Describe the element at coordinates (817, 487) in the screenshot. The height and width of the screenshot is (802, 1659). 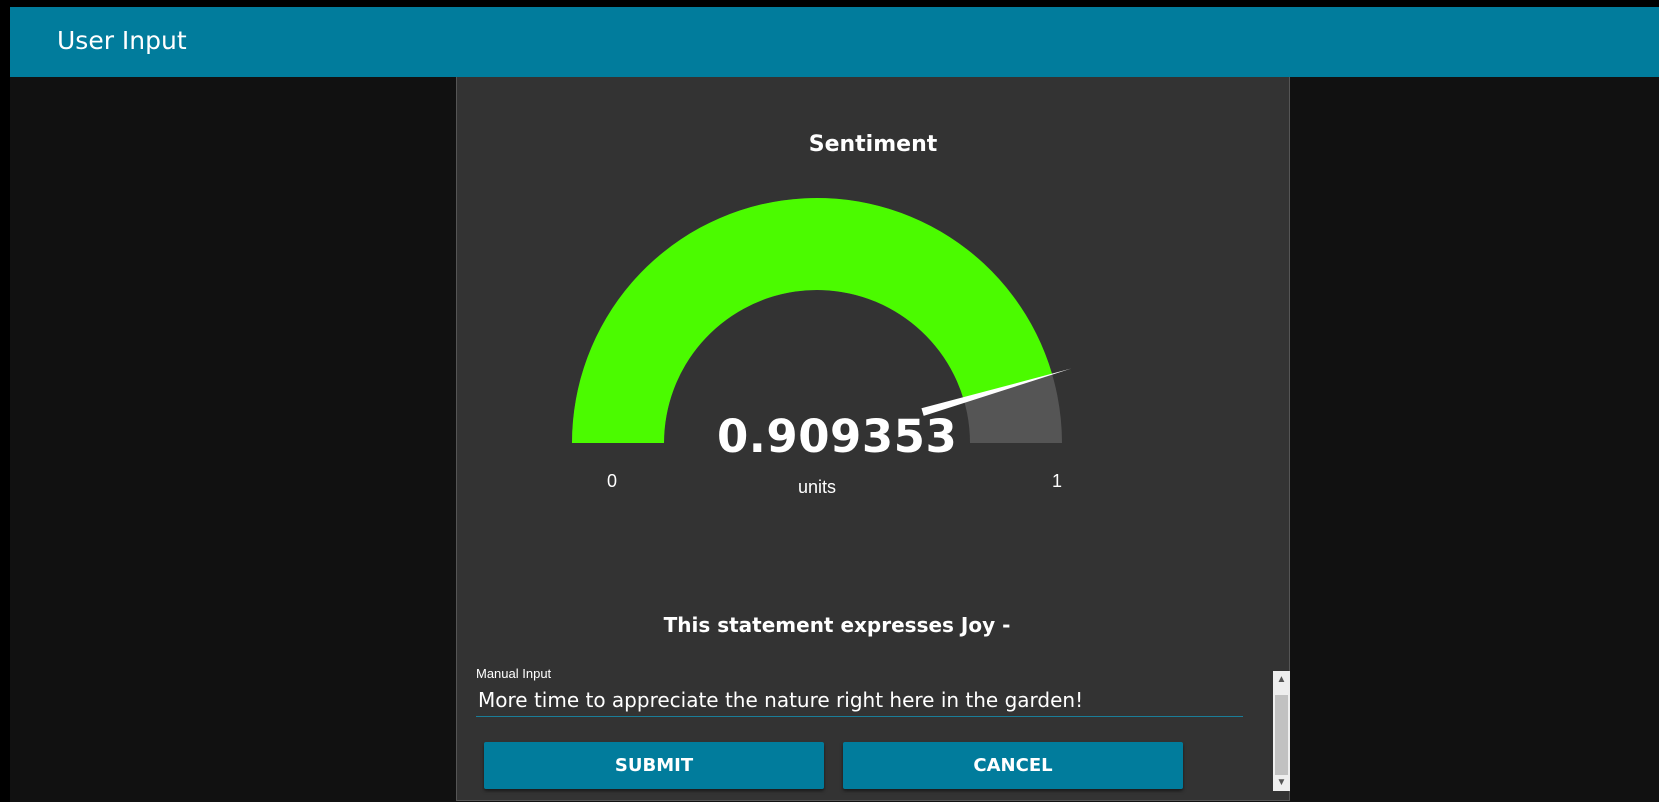
I see `gauge-units: units` at that location.